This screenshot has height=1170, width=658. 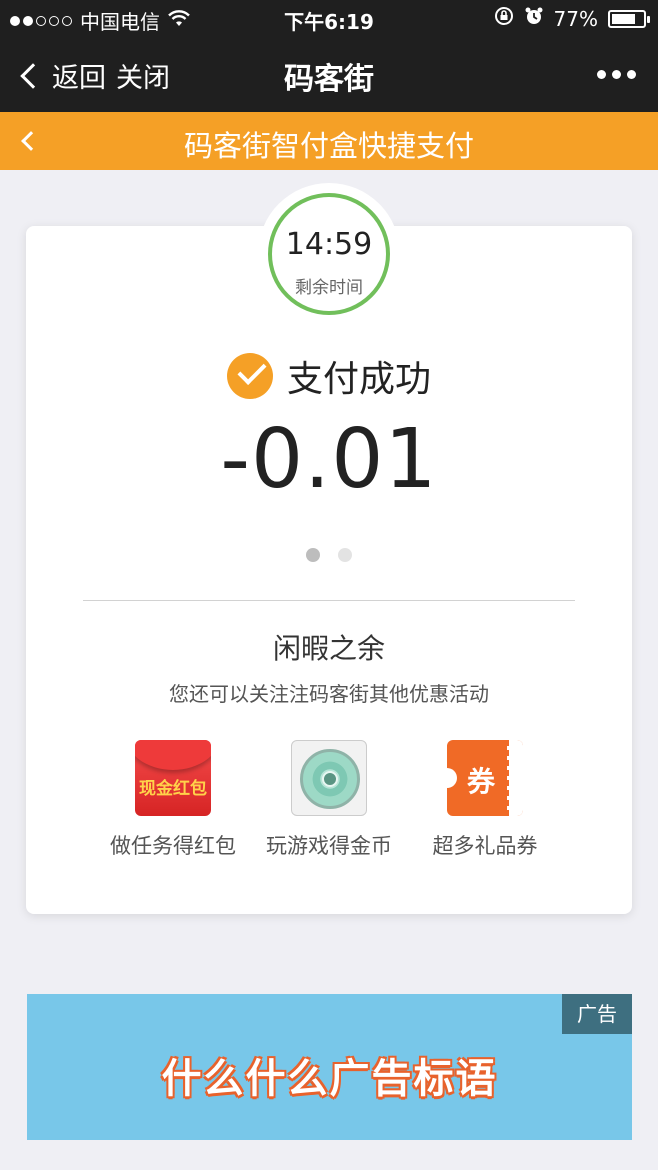 I want to click on alarm-icon, so click(x=534, y=18).